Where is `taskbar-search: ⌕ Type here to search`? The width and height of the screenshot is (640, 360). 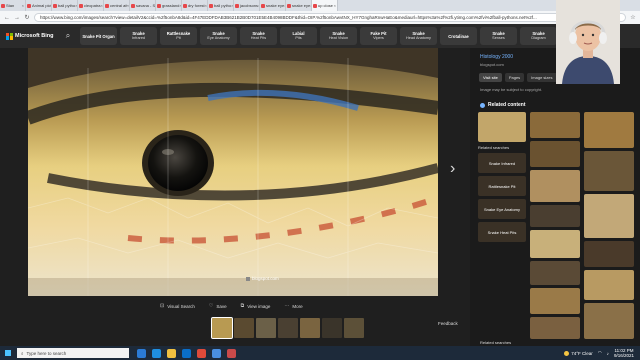 taskbar-search: ⌕ Type here to search is located at coordinates (73, 353).